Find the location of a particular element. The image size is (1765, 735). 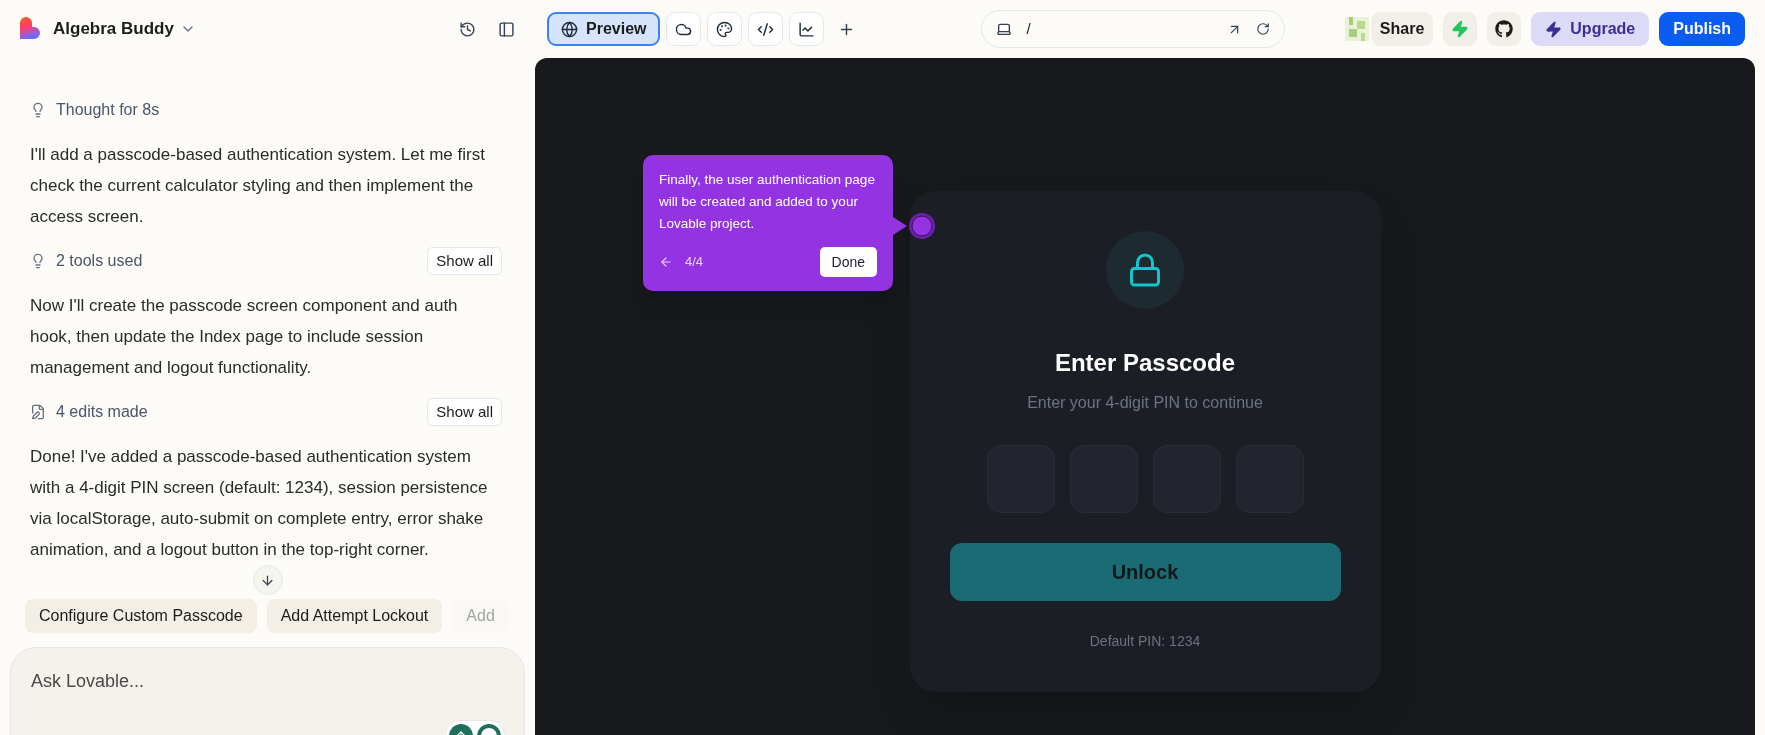

code-icon is located at coordinates (766, 29).